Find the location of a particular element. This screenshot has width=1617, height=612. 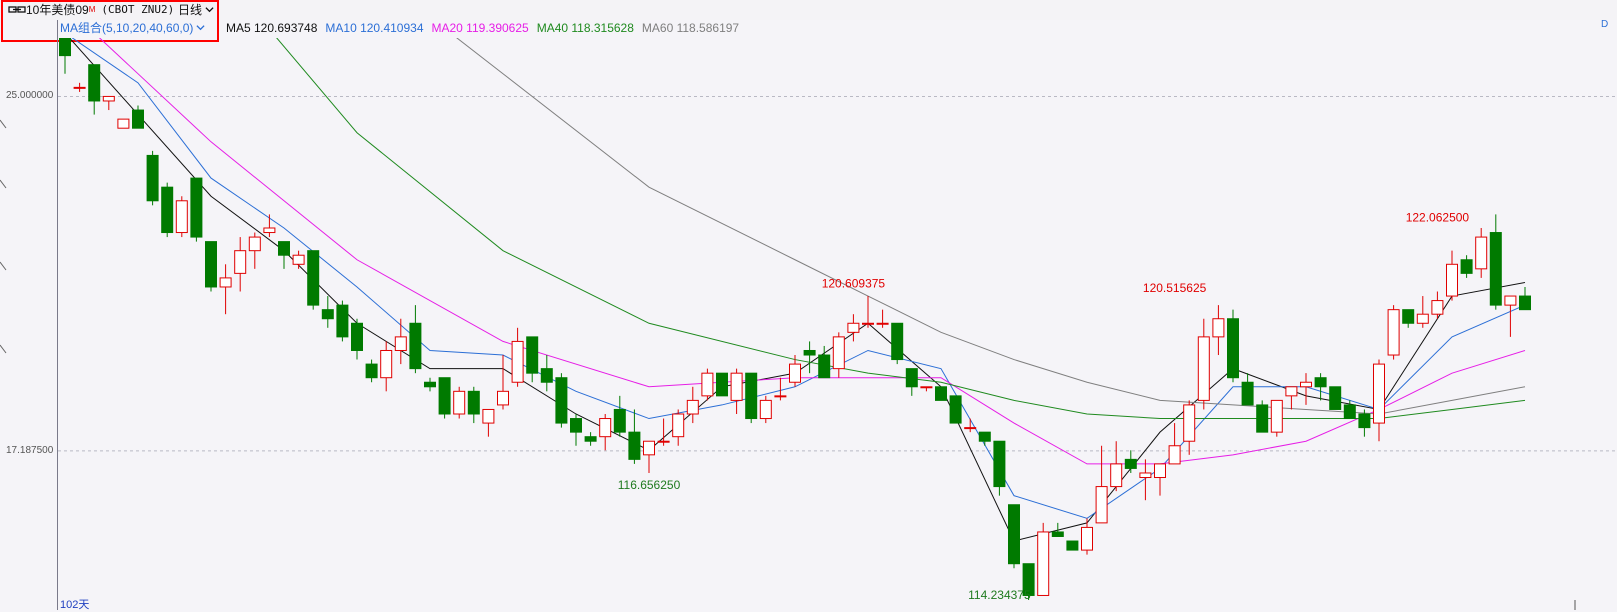

extreme-label: 120.515625 is located at coordinates (1175, 288).